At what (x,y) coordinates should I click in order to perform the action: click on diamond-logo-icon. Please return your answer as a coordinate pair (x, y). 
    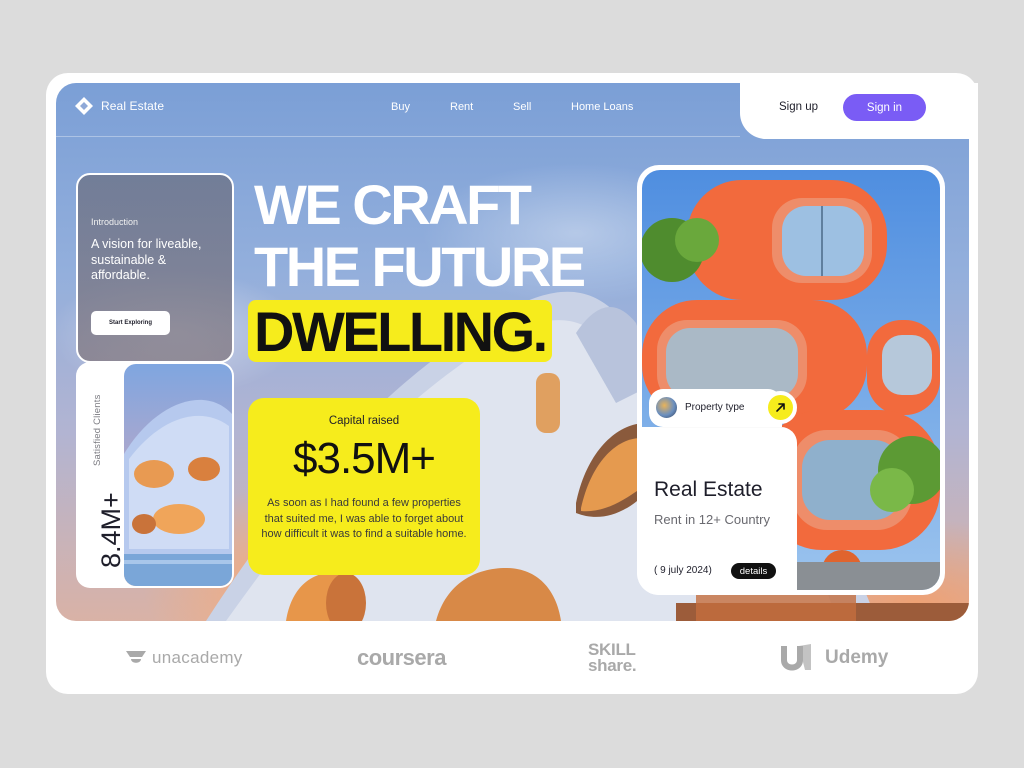
    Looking at the image, I should click on (84, 106).